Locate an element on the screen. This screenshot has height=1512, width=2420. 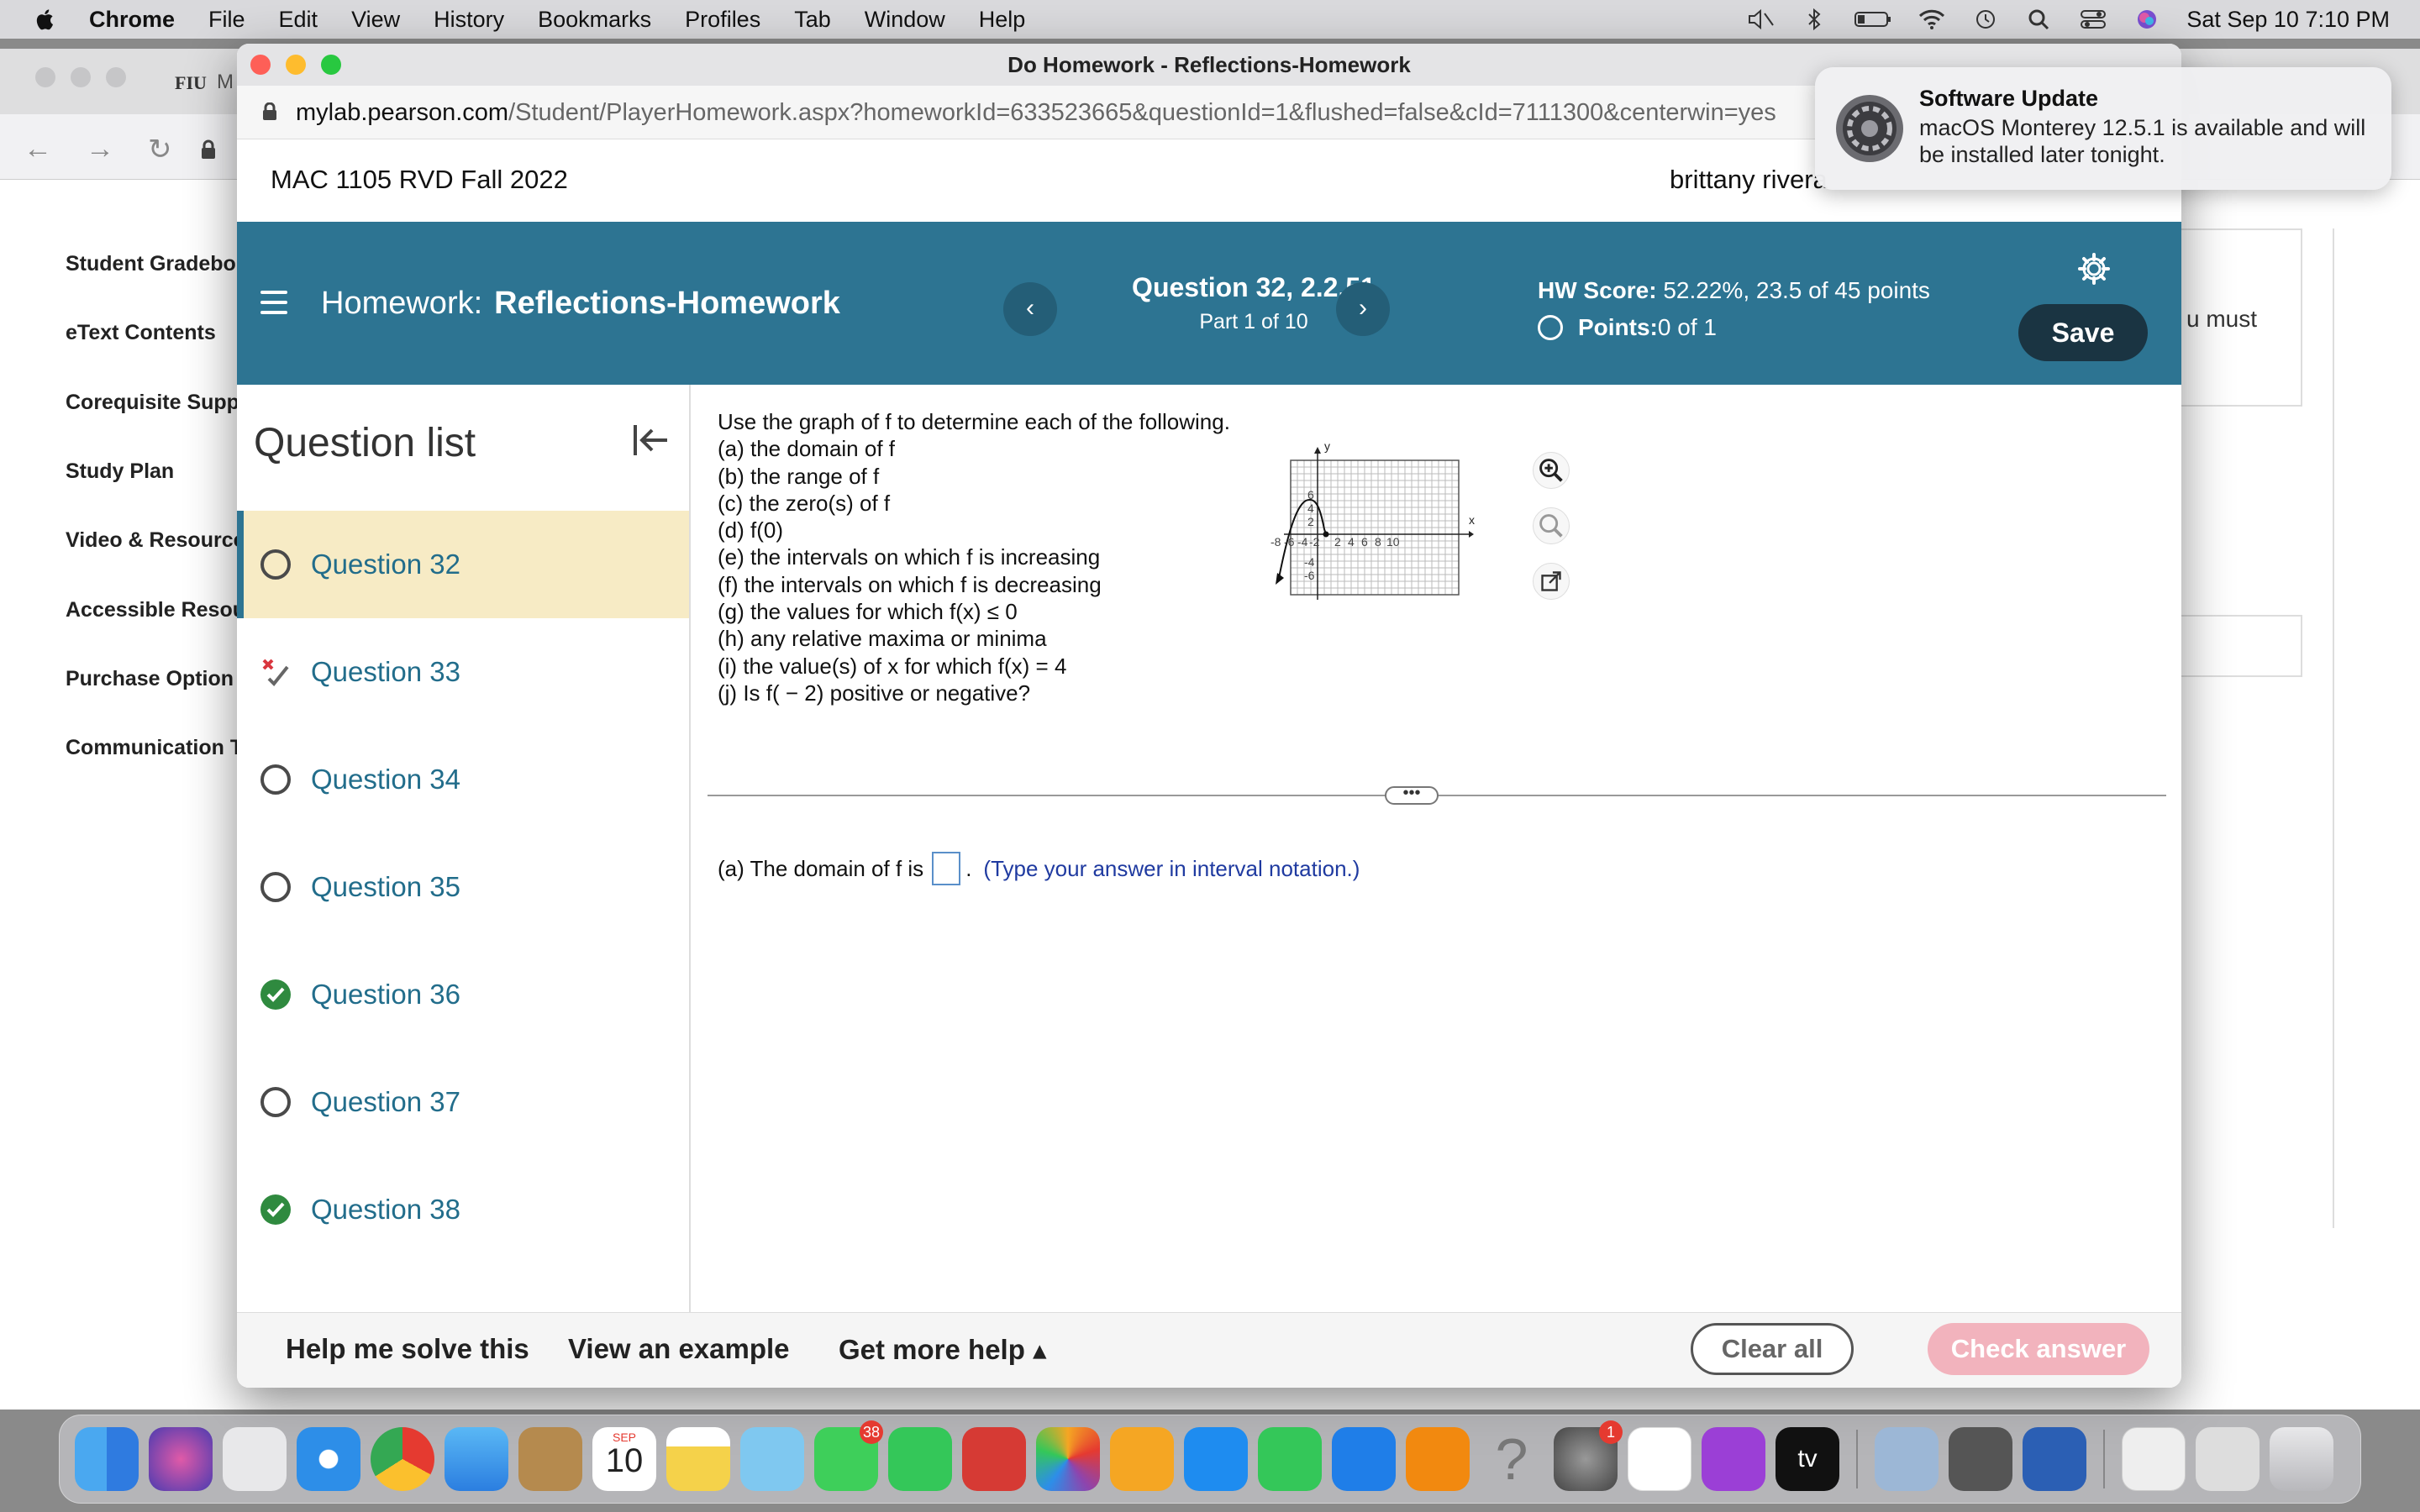
photo-booth-icon is located at coordinates (994, 1459).